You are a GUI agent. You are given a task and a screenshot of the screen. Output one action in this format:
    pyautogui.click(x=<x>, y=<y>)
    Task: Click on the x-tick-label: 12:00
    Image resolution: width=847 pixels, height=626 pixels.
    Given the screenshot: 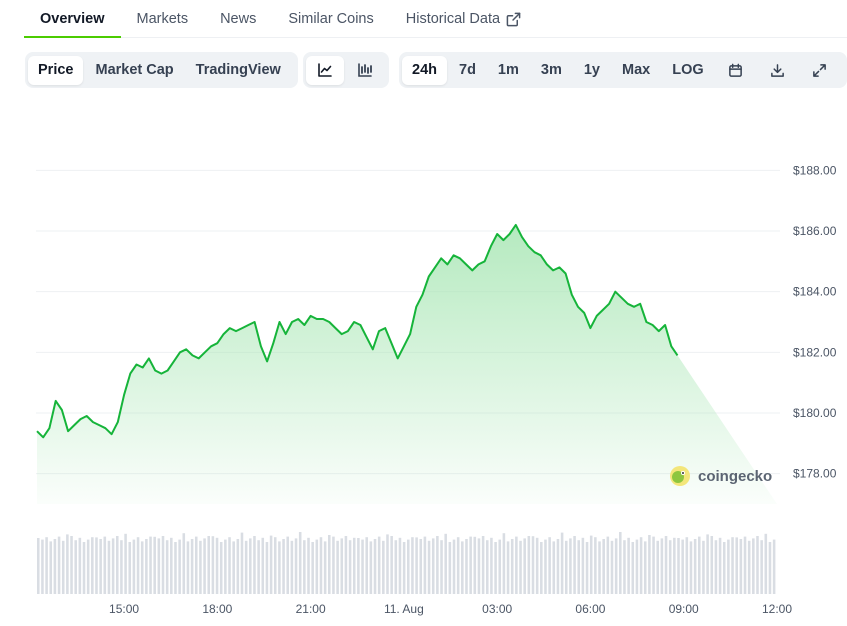 What is the action you would take?
    pyautogui.click(x=777, y=609)
    